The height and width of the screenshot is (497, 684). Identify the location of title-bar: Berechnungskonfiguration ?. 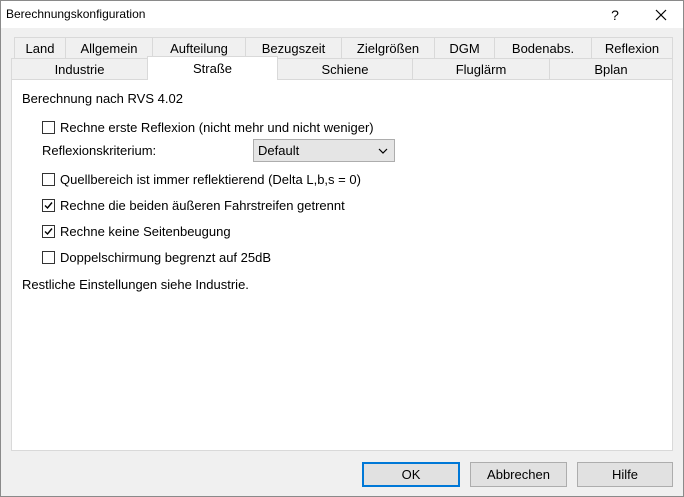
(342, 14).